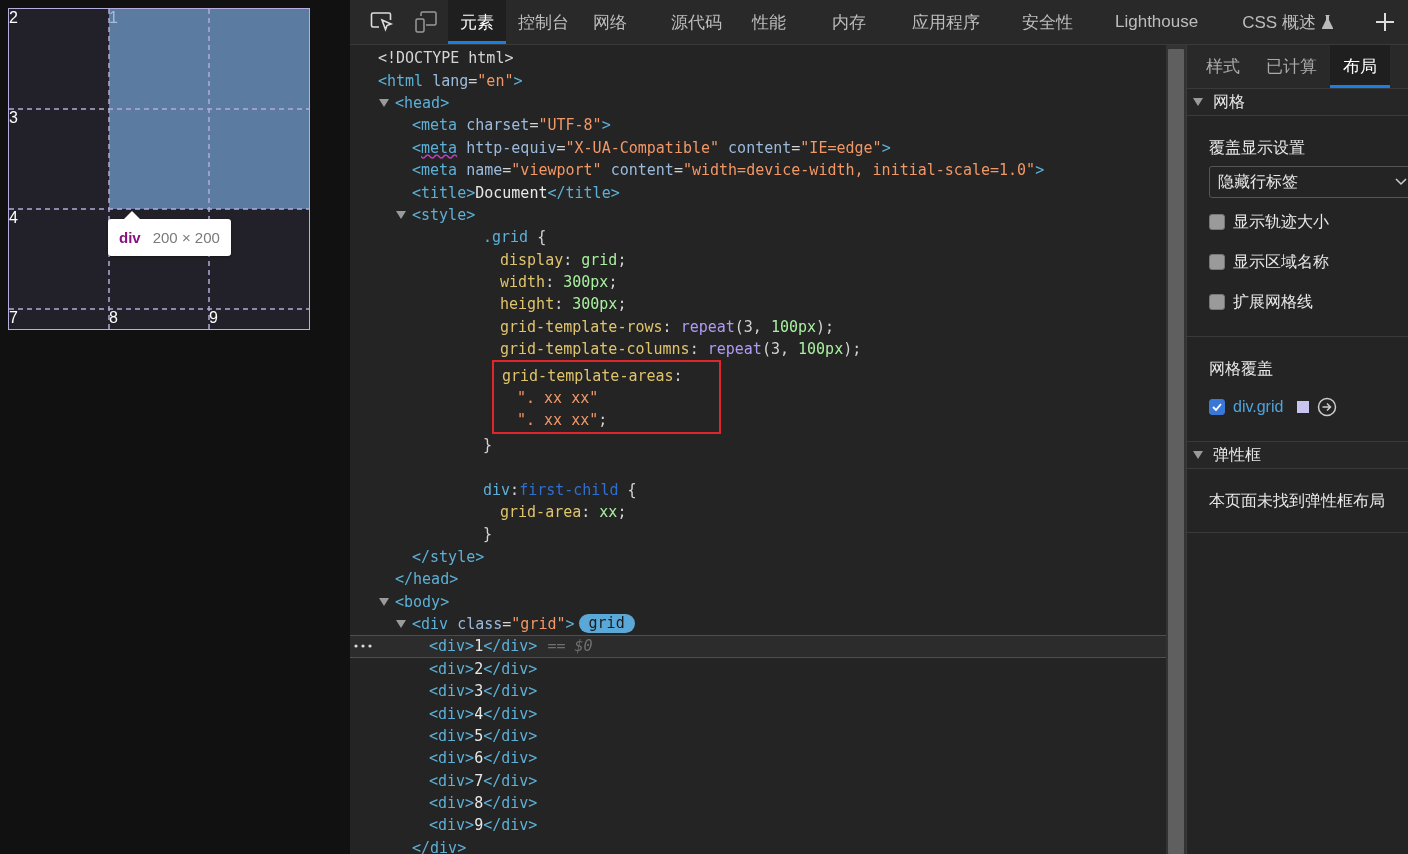 The image size is (1408, 854). I want to click on section-title: 网格, so click(1229, 102).